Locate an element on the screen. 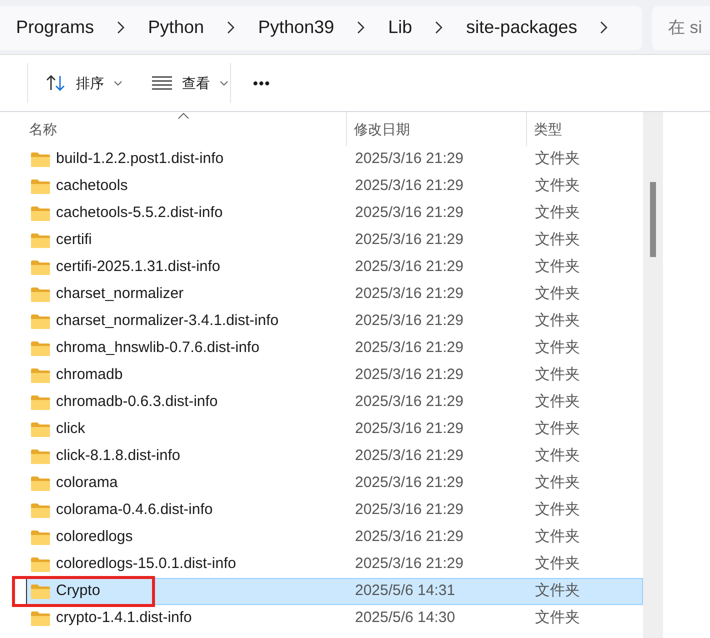 The height and width of the screenshot is (638, 710). sort-icon is located at coordinates (56, 83).